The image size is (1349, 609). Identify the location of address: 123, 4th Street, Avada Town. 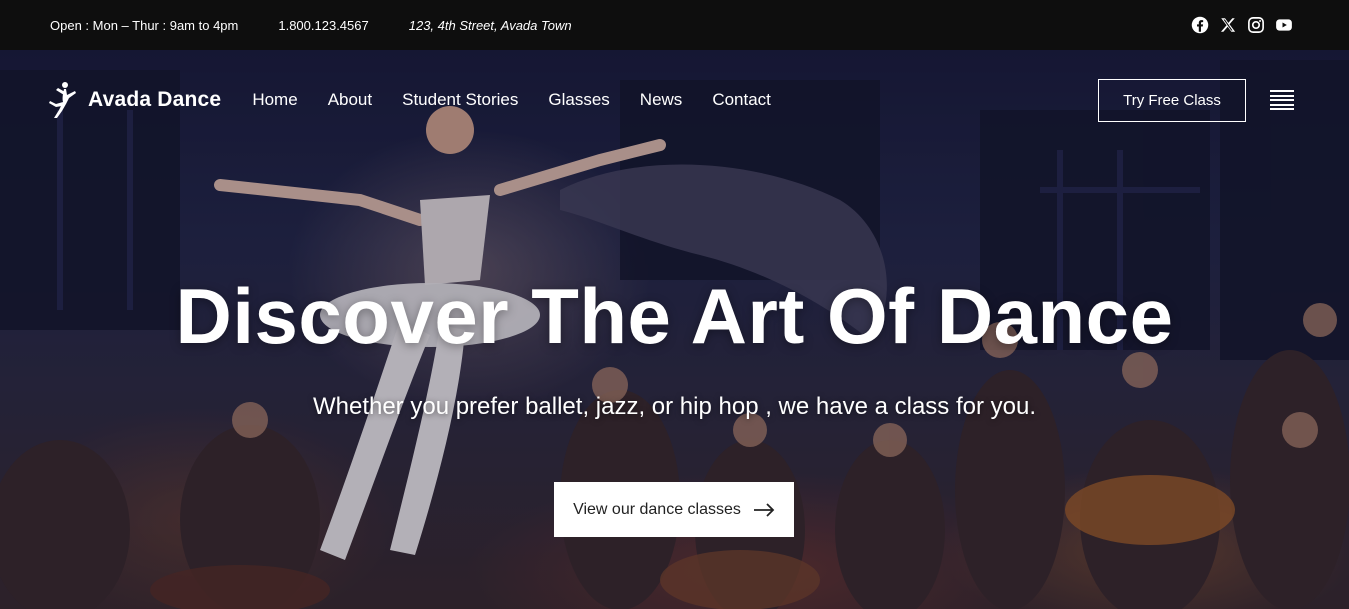
(490, 25).